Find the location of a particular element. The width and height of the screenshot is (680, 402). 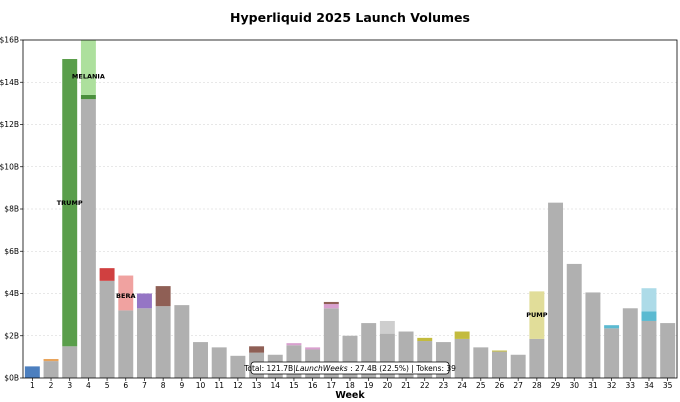

annotation-pump: PUMP is located at coordinates (537, 315).